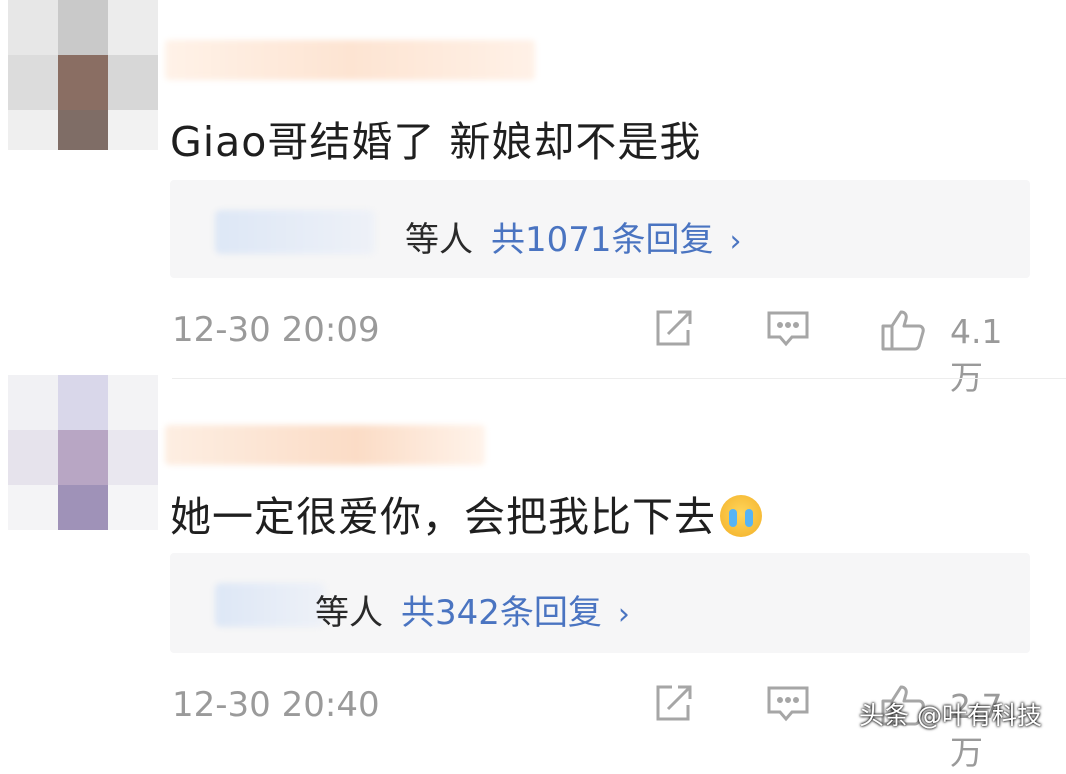 Image resolution: width=1066 pixels, height=774 pixels. I want to click on comment-text-body: 她一定很爱你，会把我比下去, so click(443, 517).